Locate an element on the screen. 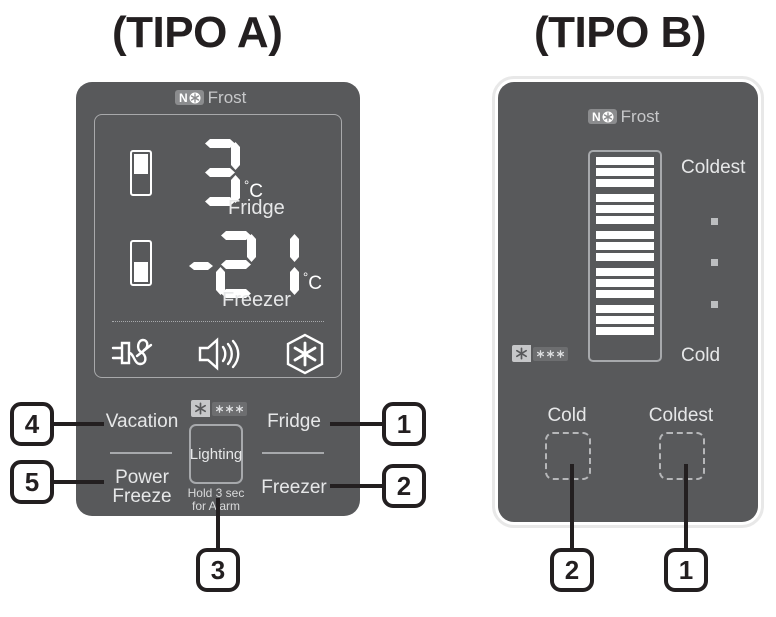 This screenshot has width=776, height=617. callout-type-b-2: 2 is located at coordinates (572, 570).